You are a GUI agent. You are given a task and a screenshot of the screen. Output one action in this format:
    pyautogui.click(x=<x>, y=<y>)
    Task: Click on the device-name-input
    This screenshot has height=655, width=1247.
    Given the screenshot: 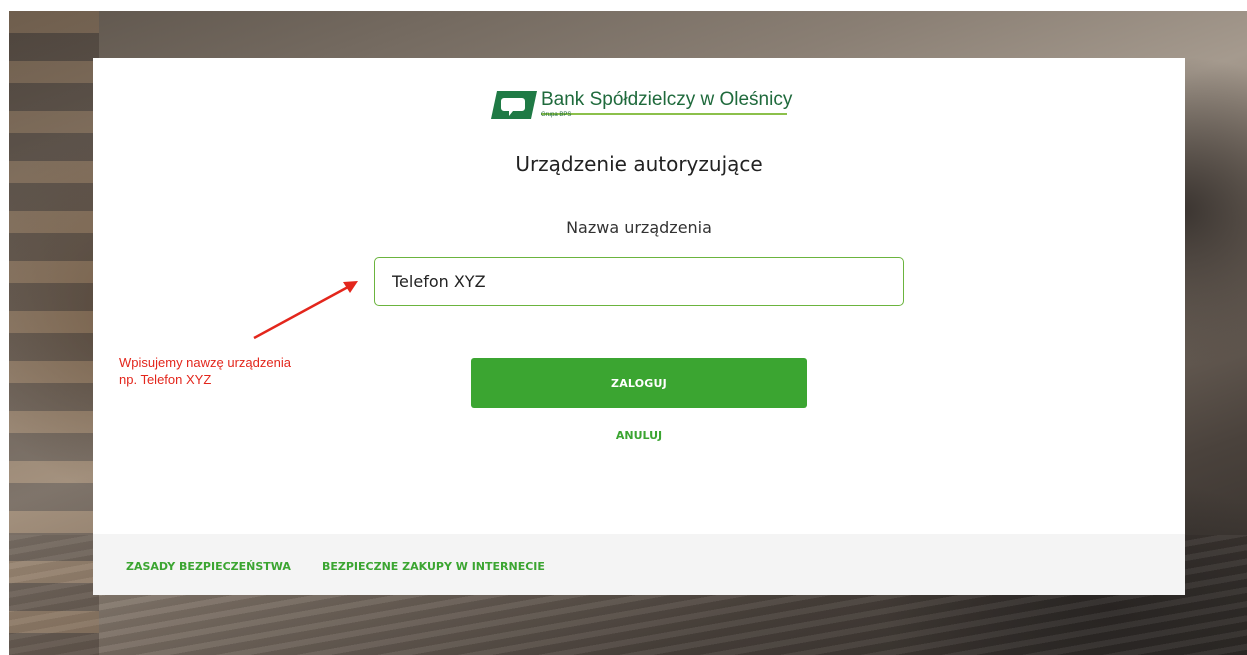 What is the action you would take?
    pyautogui.click(x=639, y=281)
    